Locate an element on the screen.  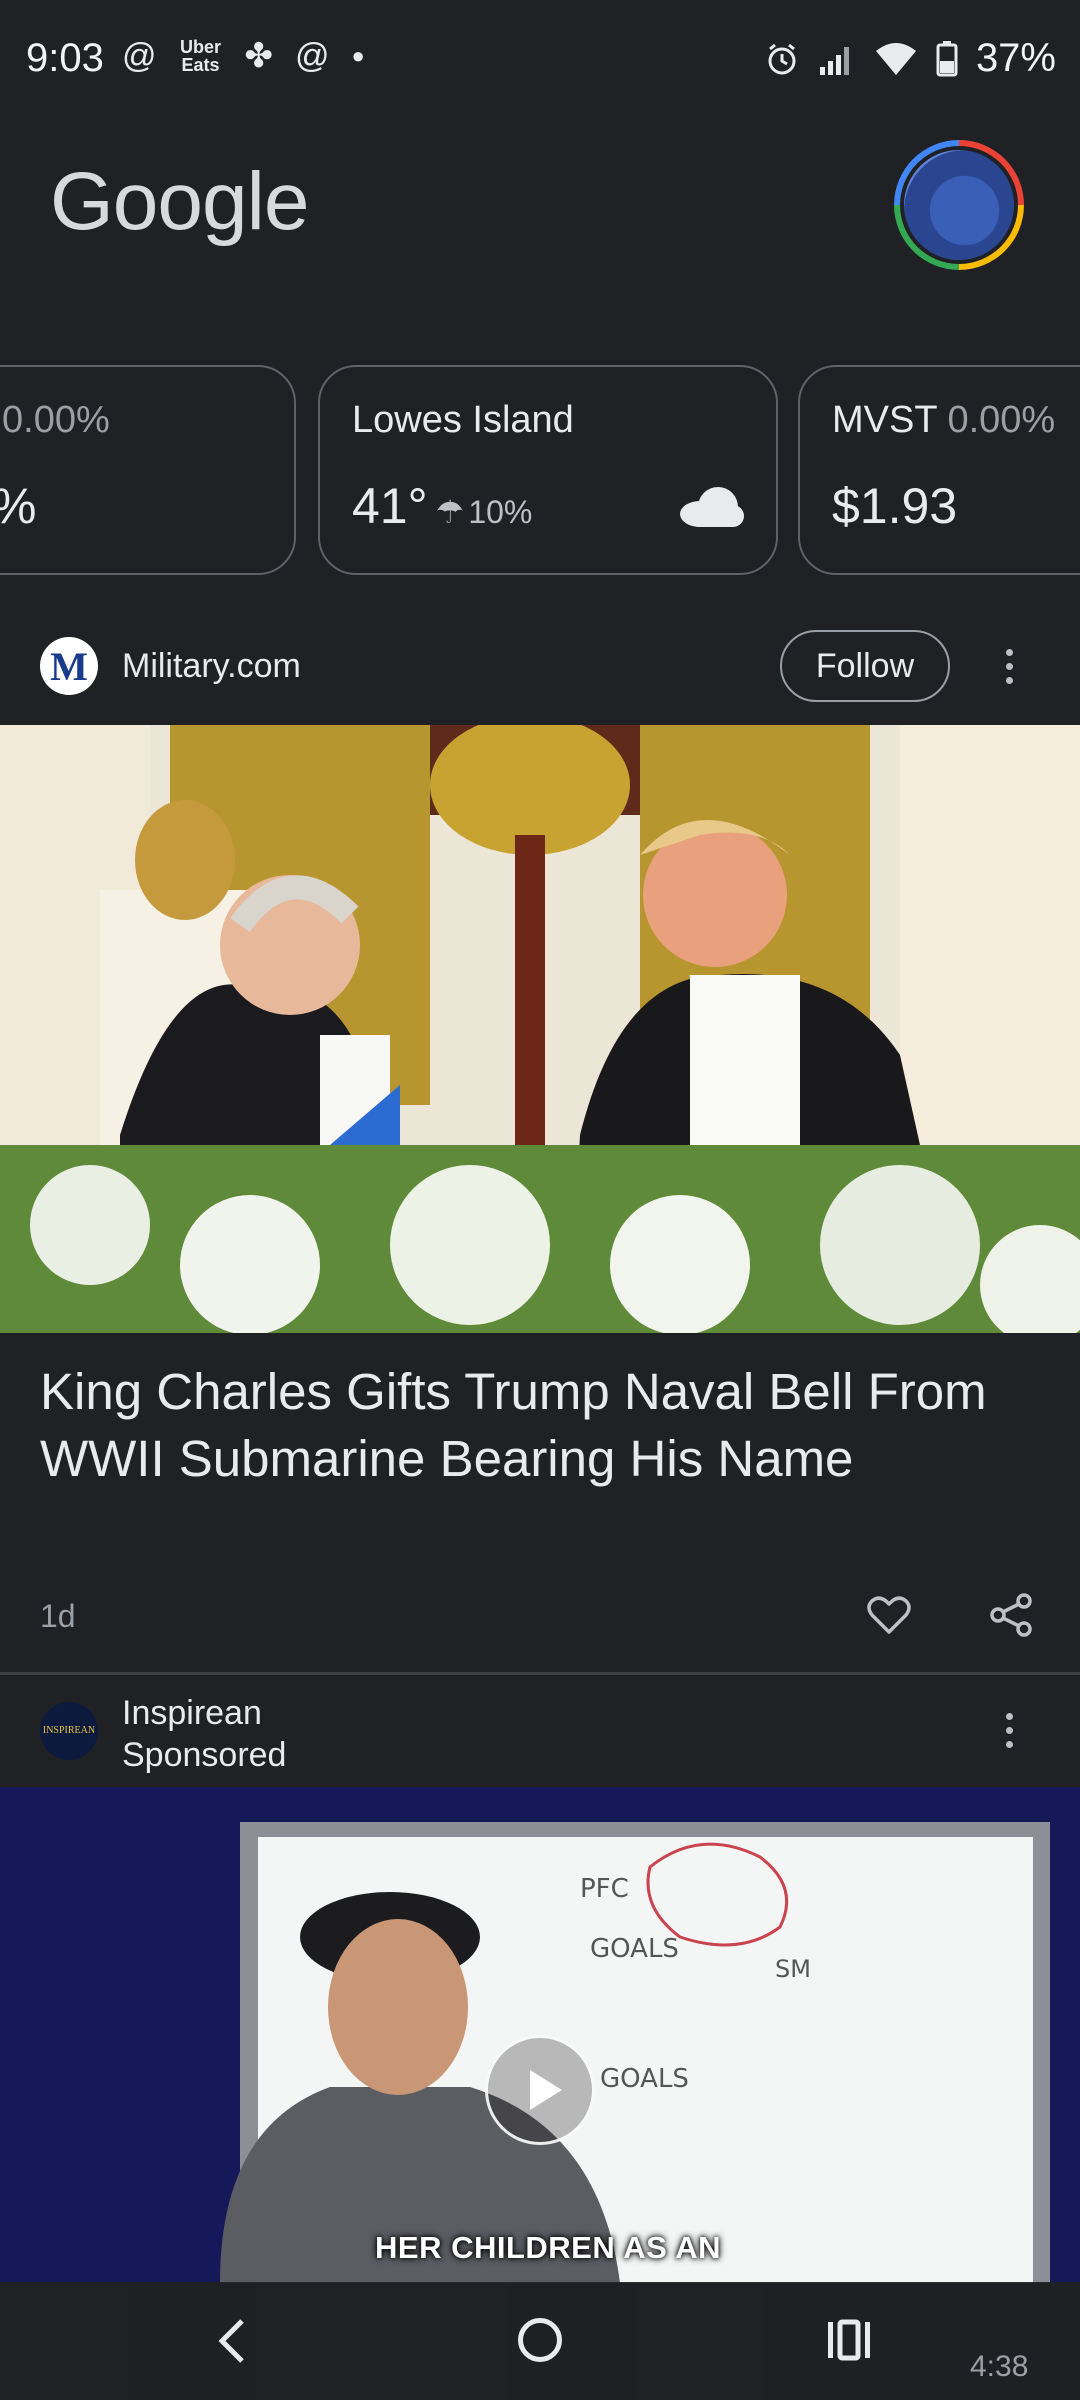
pinwheel-icon: ✤ is located at coordinates (259, 56).